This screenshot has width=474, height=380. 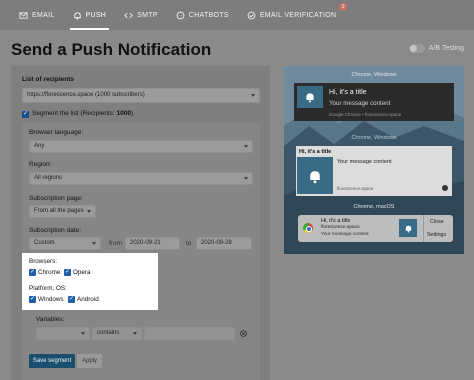 I want to click on windows-notif-source: Google Chrome • florescence.space, so click(x=365, y=114).